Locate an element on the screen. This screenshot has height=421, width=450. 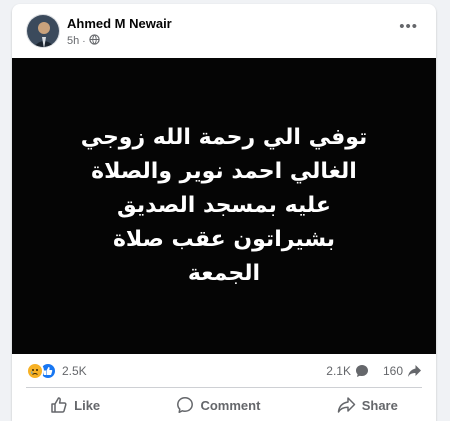
post-time: 5h is located at coordinates (73, 41).